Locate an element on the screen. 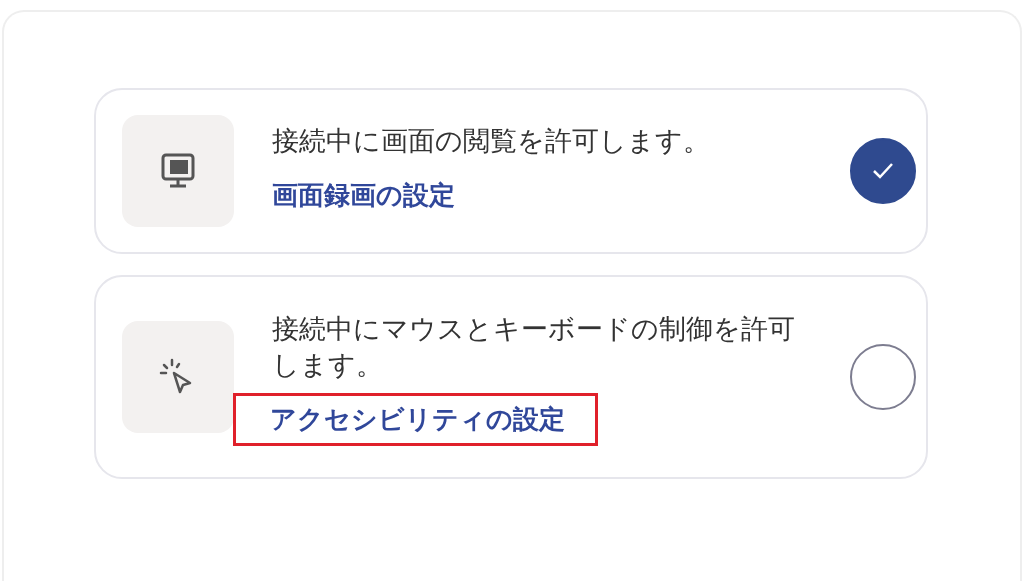  option-description: 接続中に画面の閲覧を許可します。 is located at coordinates (491, 140).